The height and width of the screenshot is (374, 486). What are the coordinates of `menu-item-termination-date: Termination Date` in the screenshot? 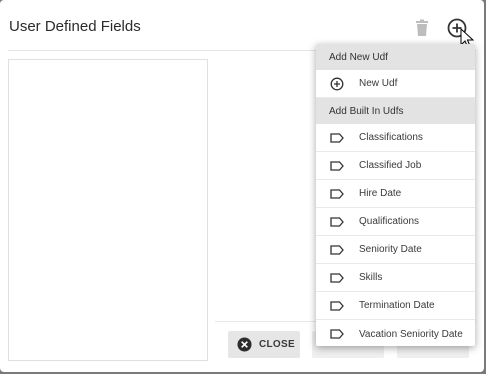 It's located at (395, 306).